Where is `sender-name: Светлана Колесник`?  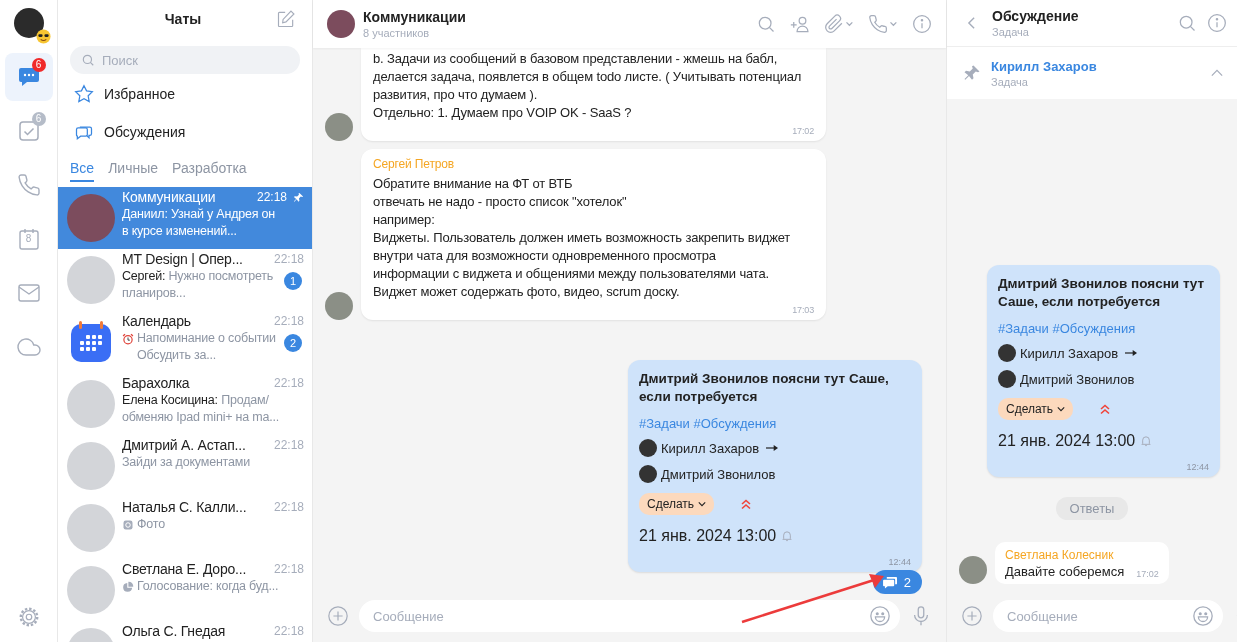 sender-name: Светлана Колесник is located at coordinates (1060, 555).